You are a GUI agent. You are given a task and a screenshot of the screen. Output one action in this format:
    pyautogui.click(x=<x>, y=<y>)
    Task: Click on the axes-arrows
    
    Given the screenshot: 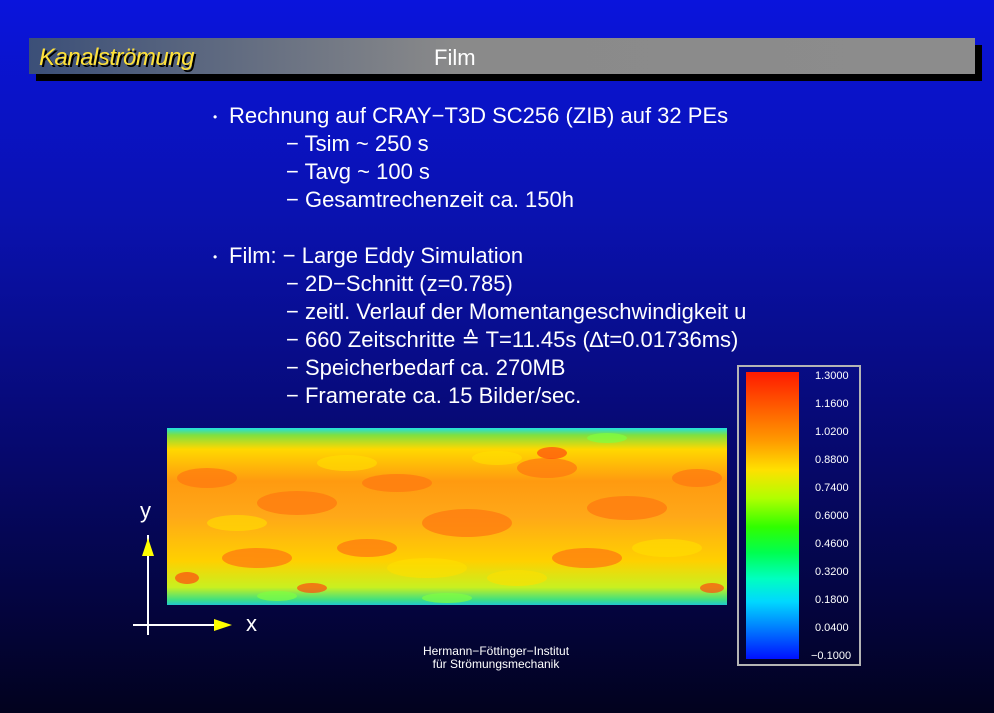 What is the action you would take?
    pyautogui.click(x=182, y=585)
    